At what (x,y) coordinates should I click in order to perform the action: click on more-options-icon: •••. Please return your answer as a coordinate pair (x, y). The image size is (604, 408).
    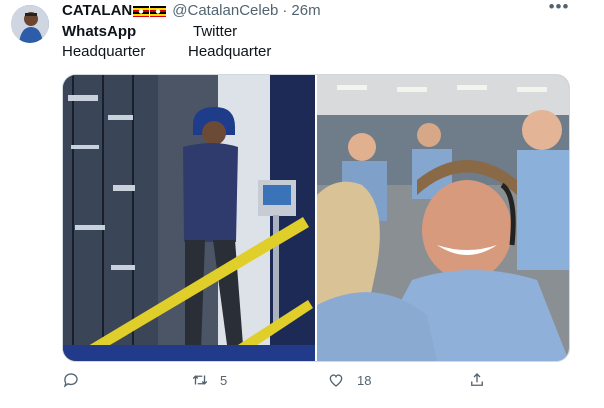
    Looking at the image, I should click on (559, 10).